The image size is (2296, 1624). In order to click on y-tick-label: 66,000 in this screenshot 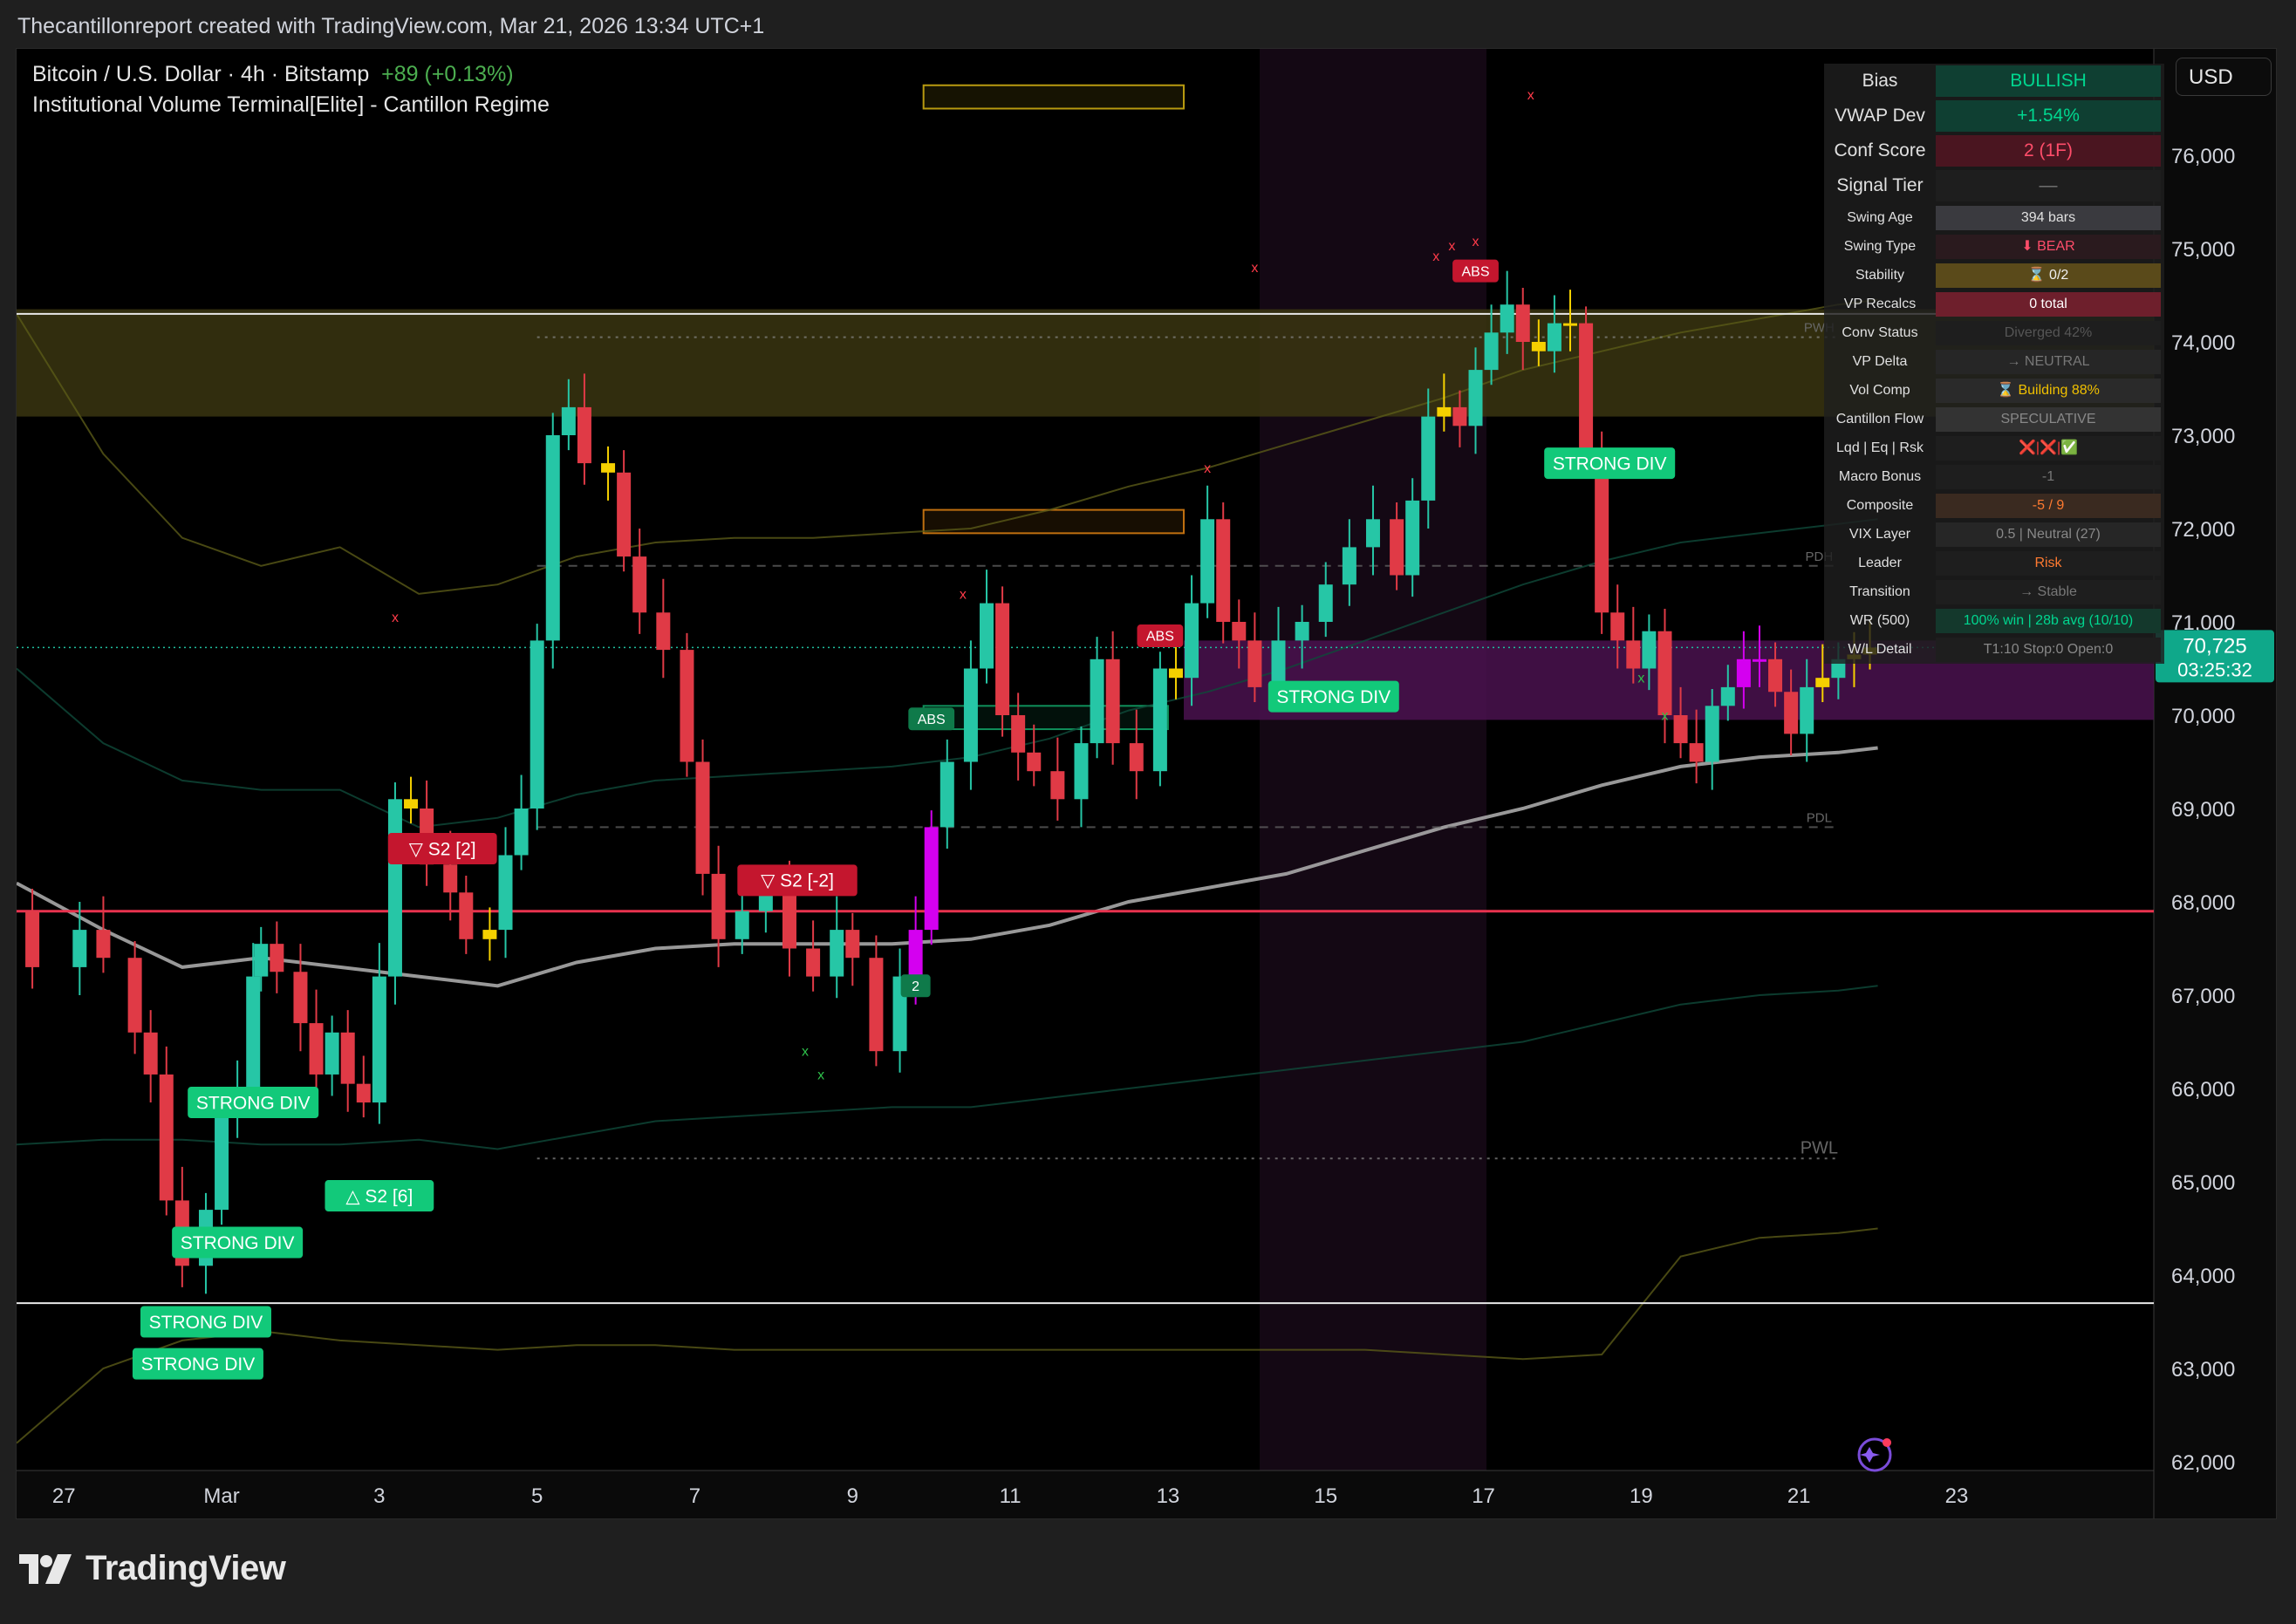, I will do `click(2203, 1090)`.